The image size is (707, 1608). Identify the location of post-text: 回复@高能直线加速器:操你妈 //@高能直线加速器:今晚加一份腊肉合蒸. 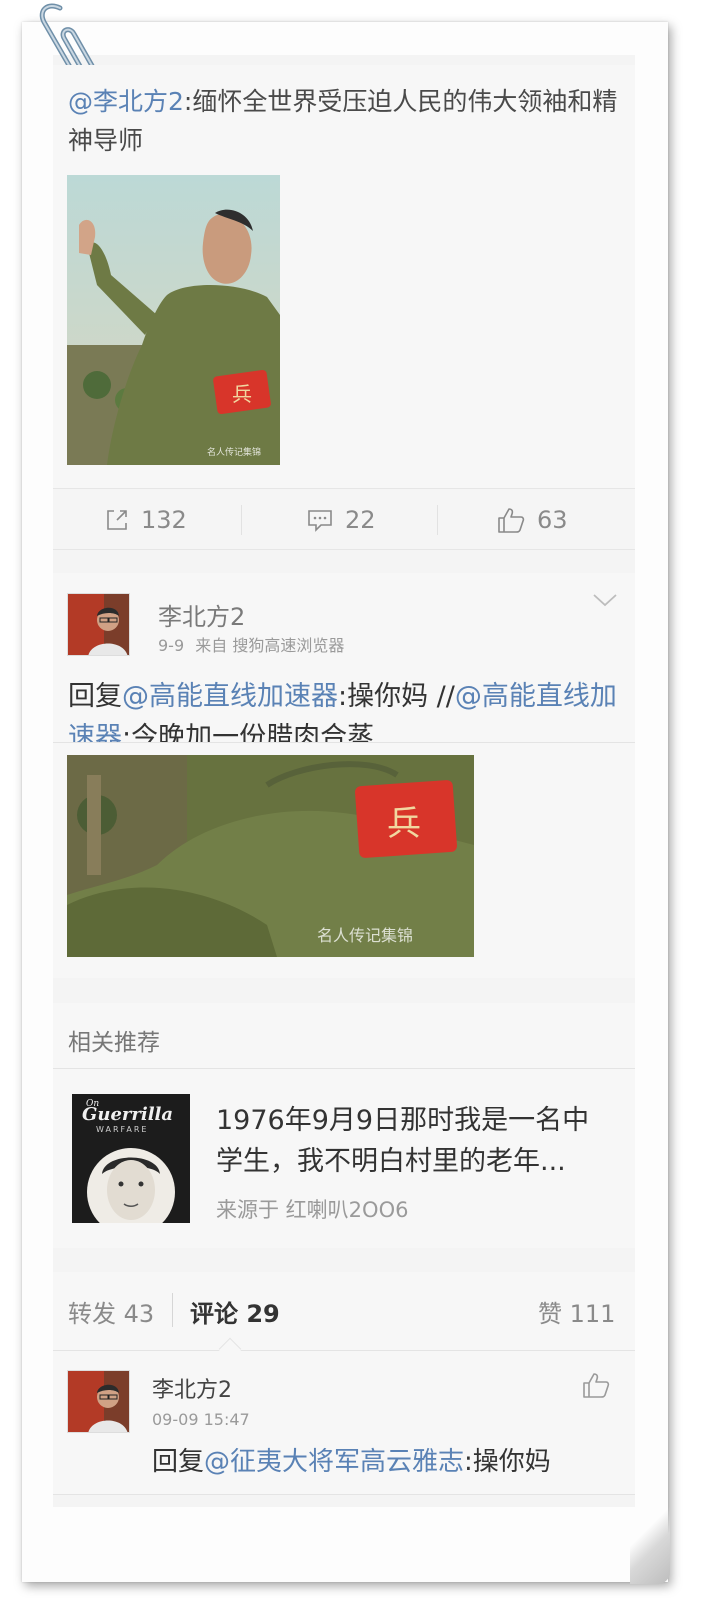
(348, 709).